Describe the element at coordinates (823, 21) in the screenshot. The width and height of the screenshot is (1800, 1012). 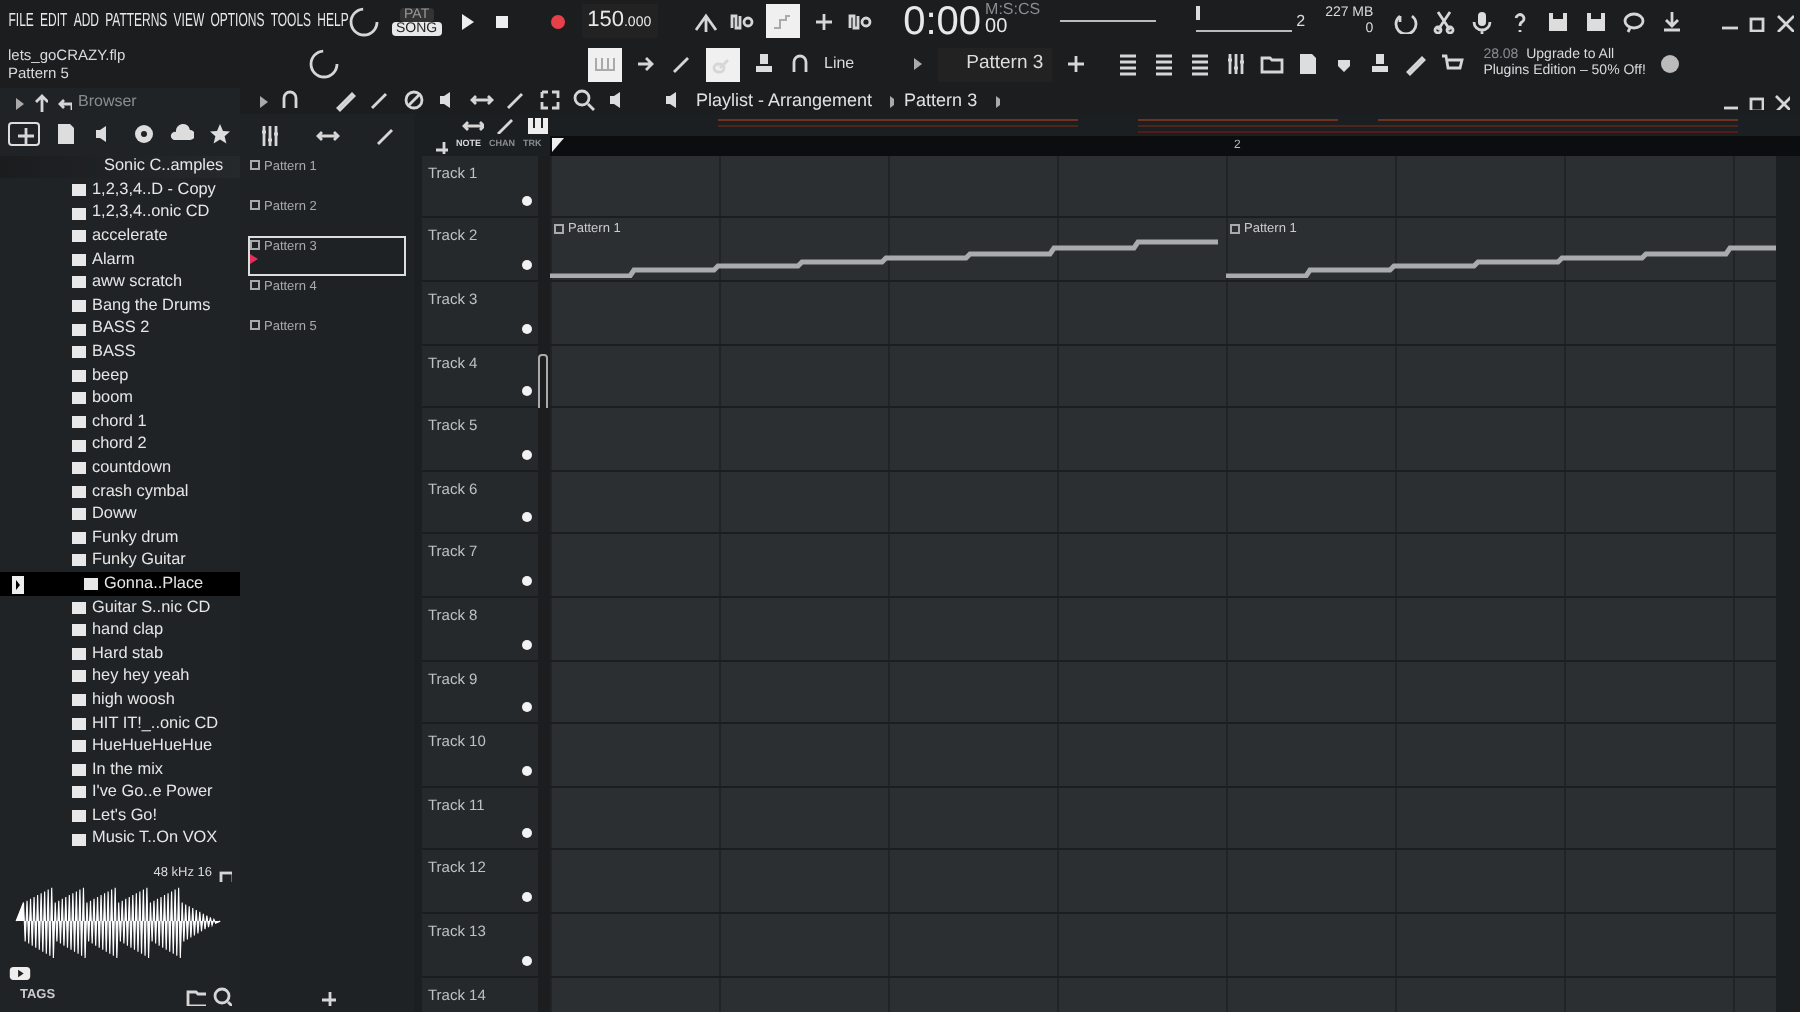
I see `wave-plus-icon` at that location.